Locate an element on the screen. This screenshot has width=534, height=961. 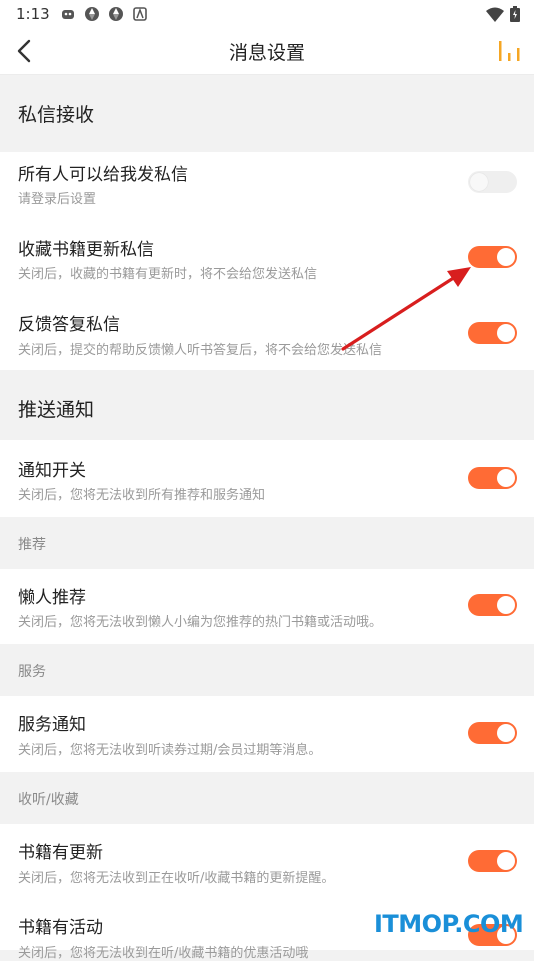
setting-description: 关闭后，您将无法收到听读券过期/会员过期等消息。 is located at coordinates (170, 750).